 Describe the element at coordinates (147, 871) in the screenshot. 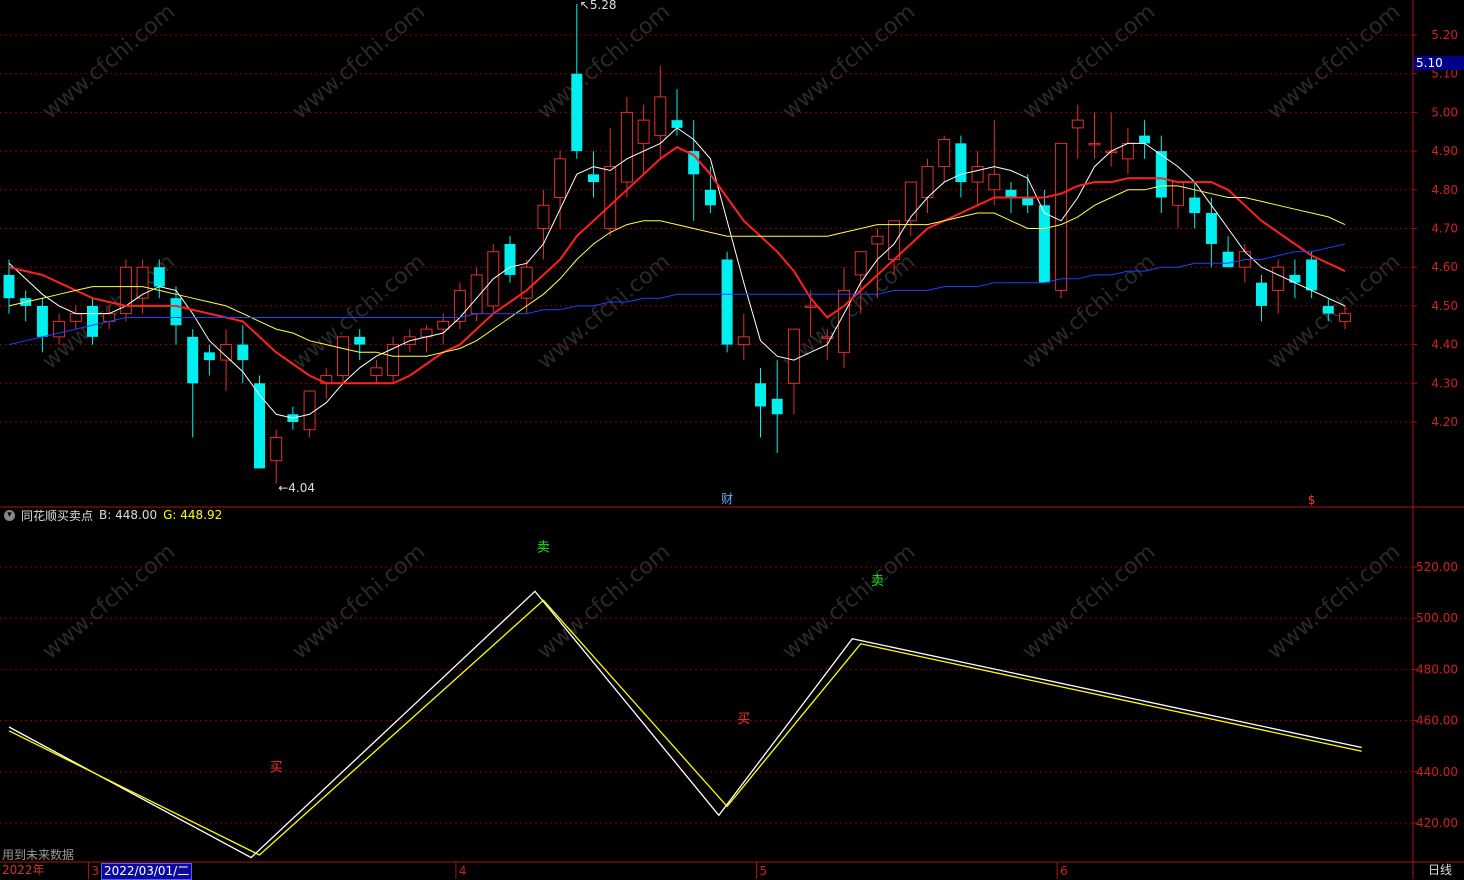

I see `cursor-date-box: 2022/03/01/二` at that location.